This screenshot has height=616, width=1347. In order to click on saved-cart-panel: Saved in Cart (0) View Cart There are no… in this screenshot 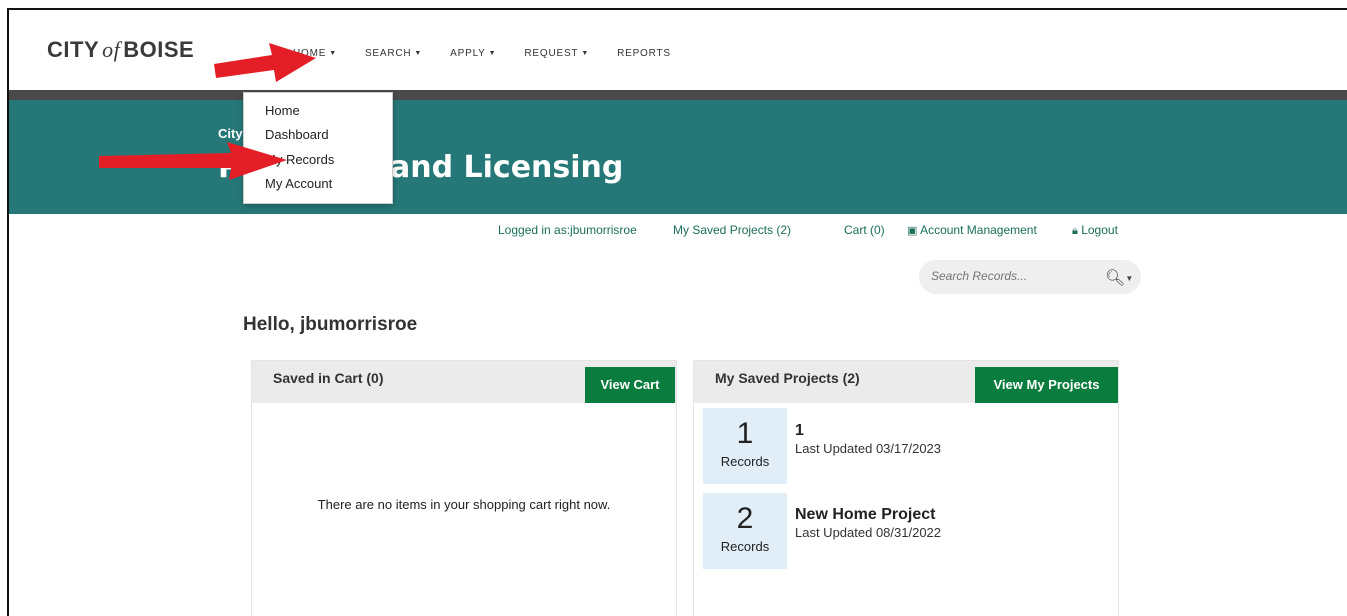, I will do `click(464, 488)`.